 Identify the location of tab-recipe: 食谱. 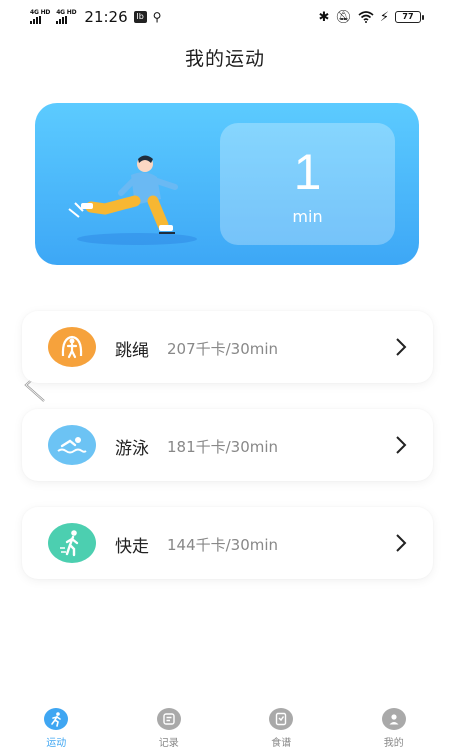
(281, 724).